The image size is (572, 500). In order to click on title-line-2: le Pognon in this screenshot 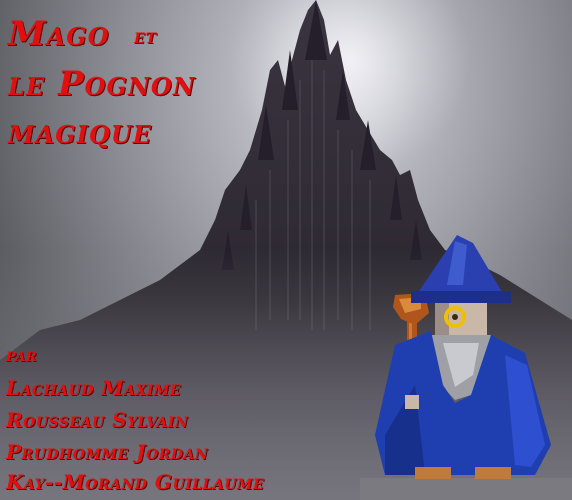, I will do `click(102, 84)`.